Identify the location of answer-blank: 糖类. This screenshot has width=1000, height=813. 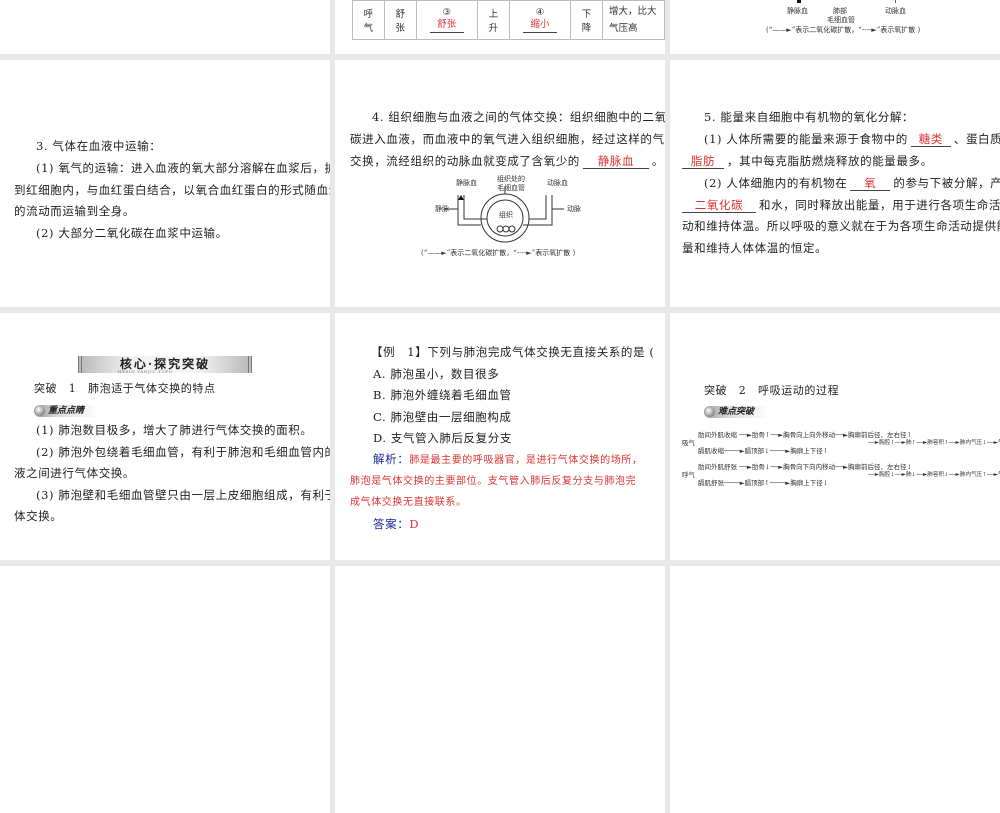
(930, 139).